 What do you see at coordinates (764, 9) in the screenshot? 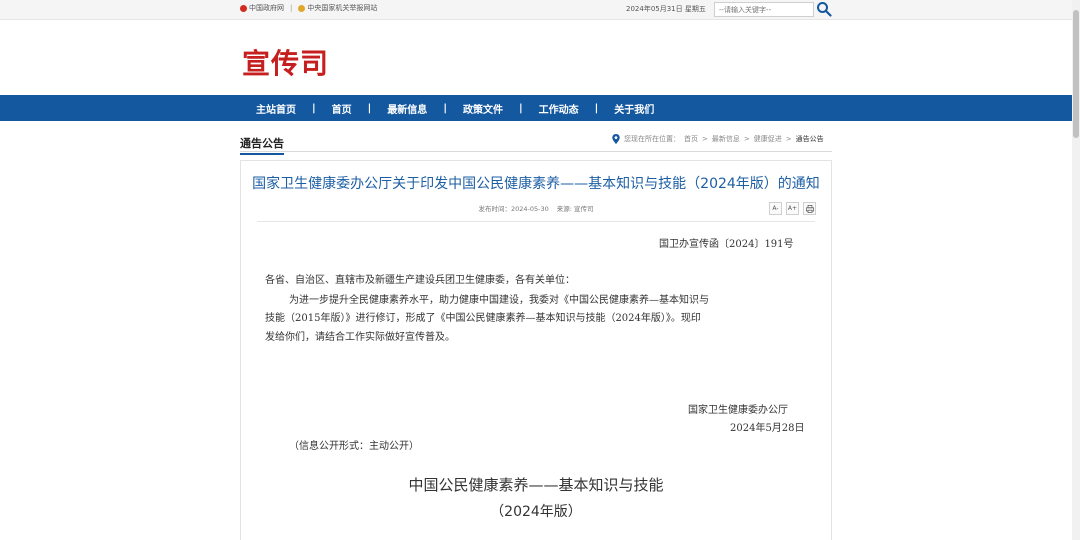
I see `search-input` at bounding box center [764, 9].